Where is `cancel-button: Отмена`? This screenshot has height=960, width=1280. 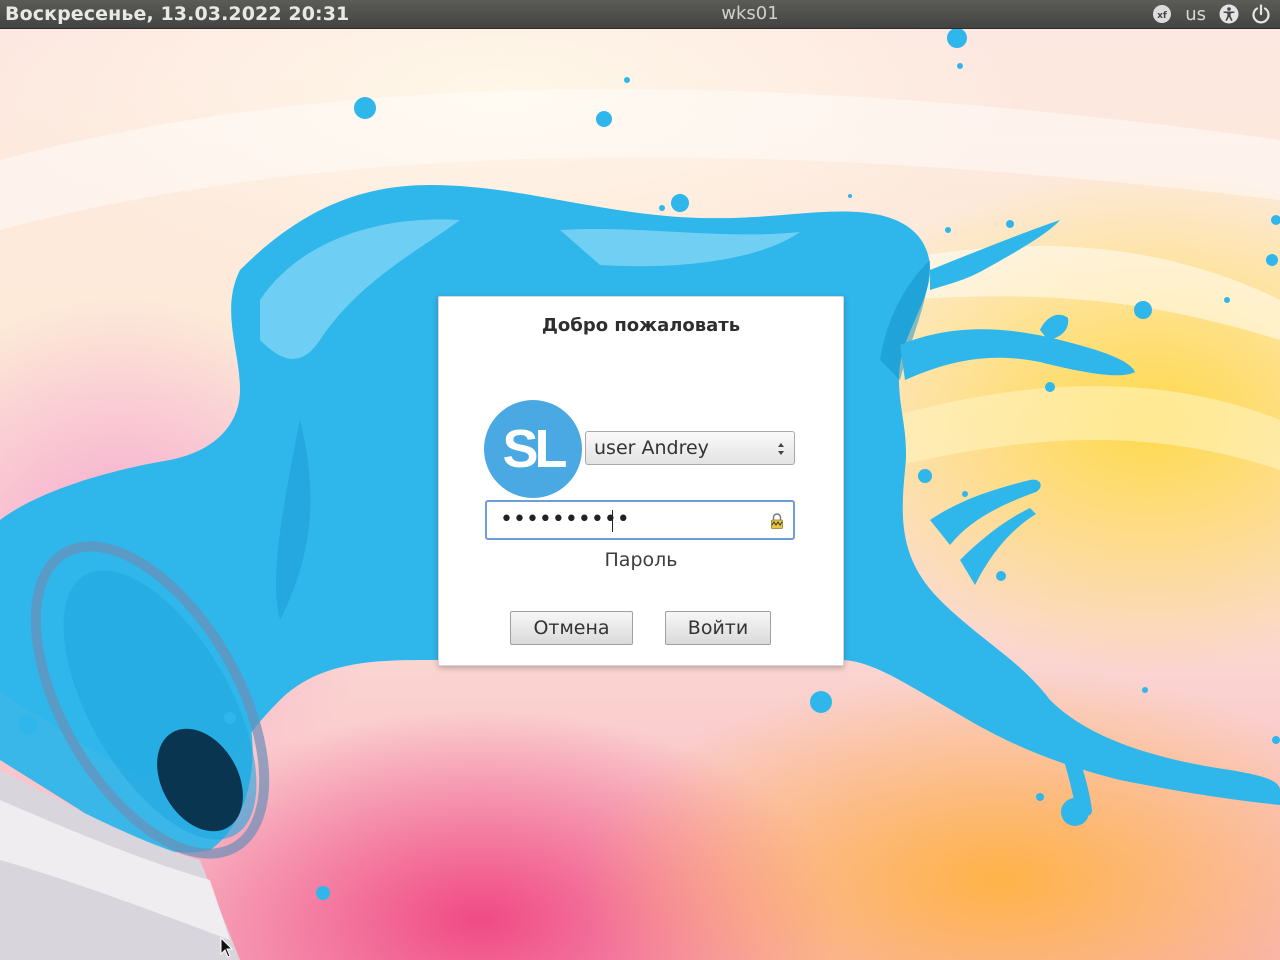 cancel-button: Отмена is located at coordinates (571, 628).